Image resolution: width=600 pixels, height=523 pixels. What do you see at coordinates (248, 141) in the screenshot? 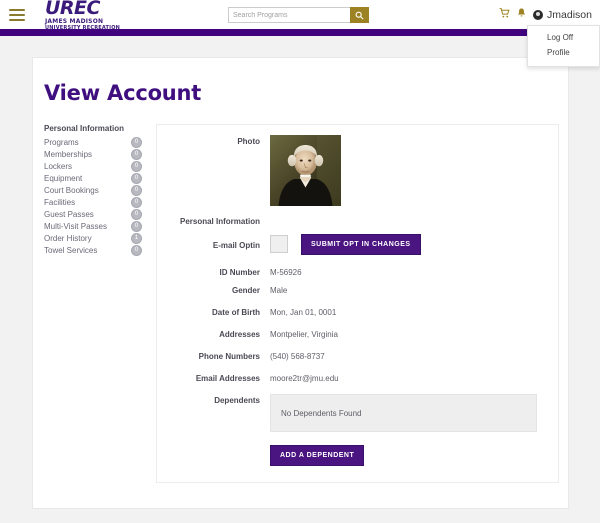
I see `photo-label: Photo` at bounding box center [248, 141].